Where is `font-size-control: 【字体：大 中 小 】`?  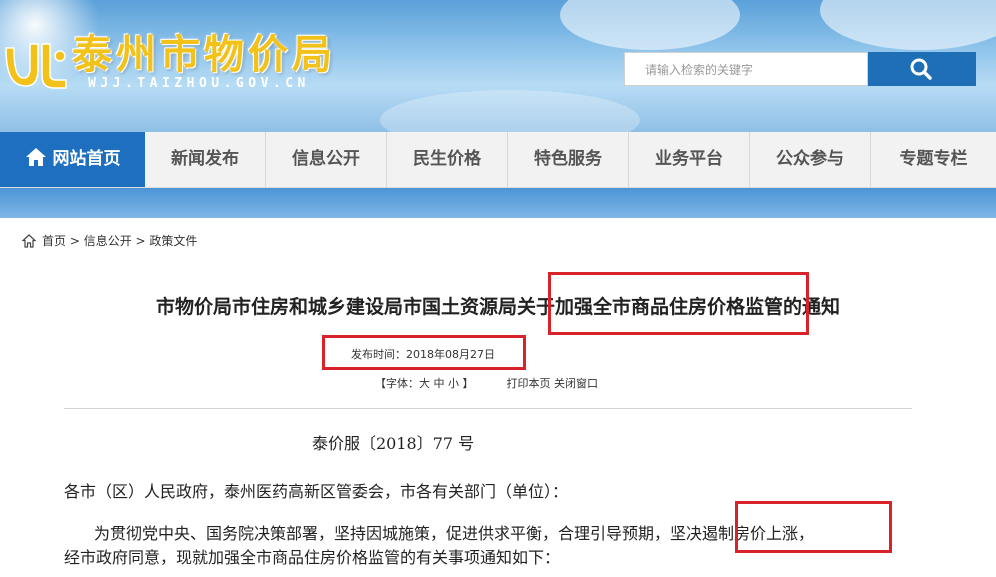 font-size-control: 【字体：大 中 小 】 is located at coordinates (424, 383).